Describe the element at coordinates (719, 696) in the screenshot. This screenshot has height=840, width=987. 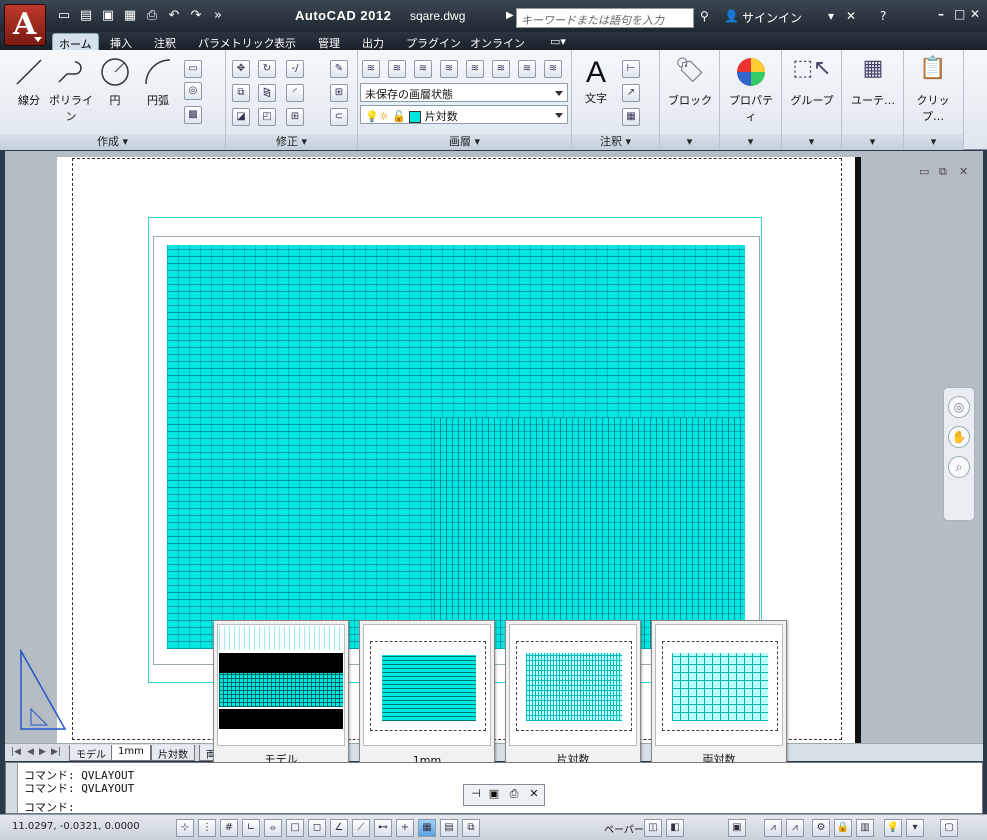
I see `layout-preview-loglog: 両対数` at that location.